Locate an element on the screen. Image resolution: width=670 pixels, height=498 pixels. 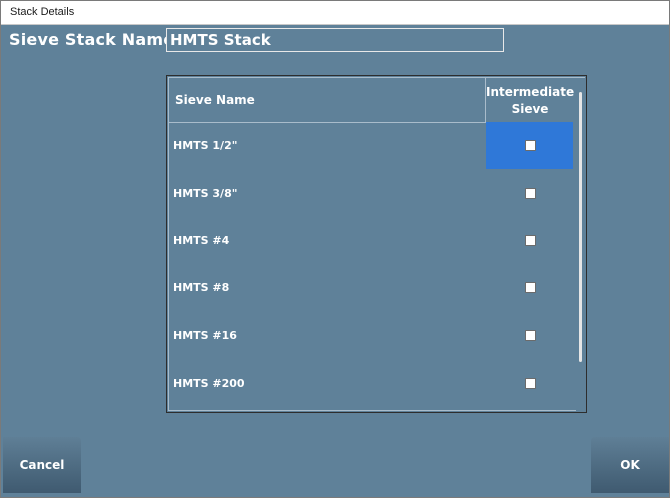
window-title: Stack Details is located at coordinates (42, 12).